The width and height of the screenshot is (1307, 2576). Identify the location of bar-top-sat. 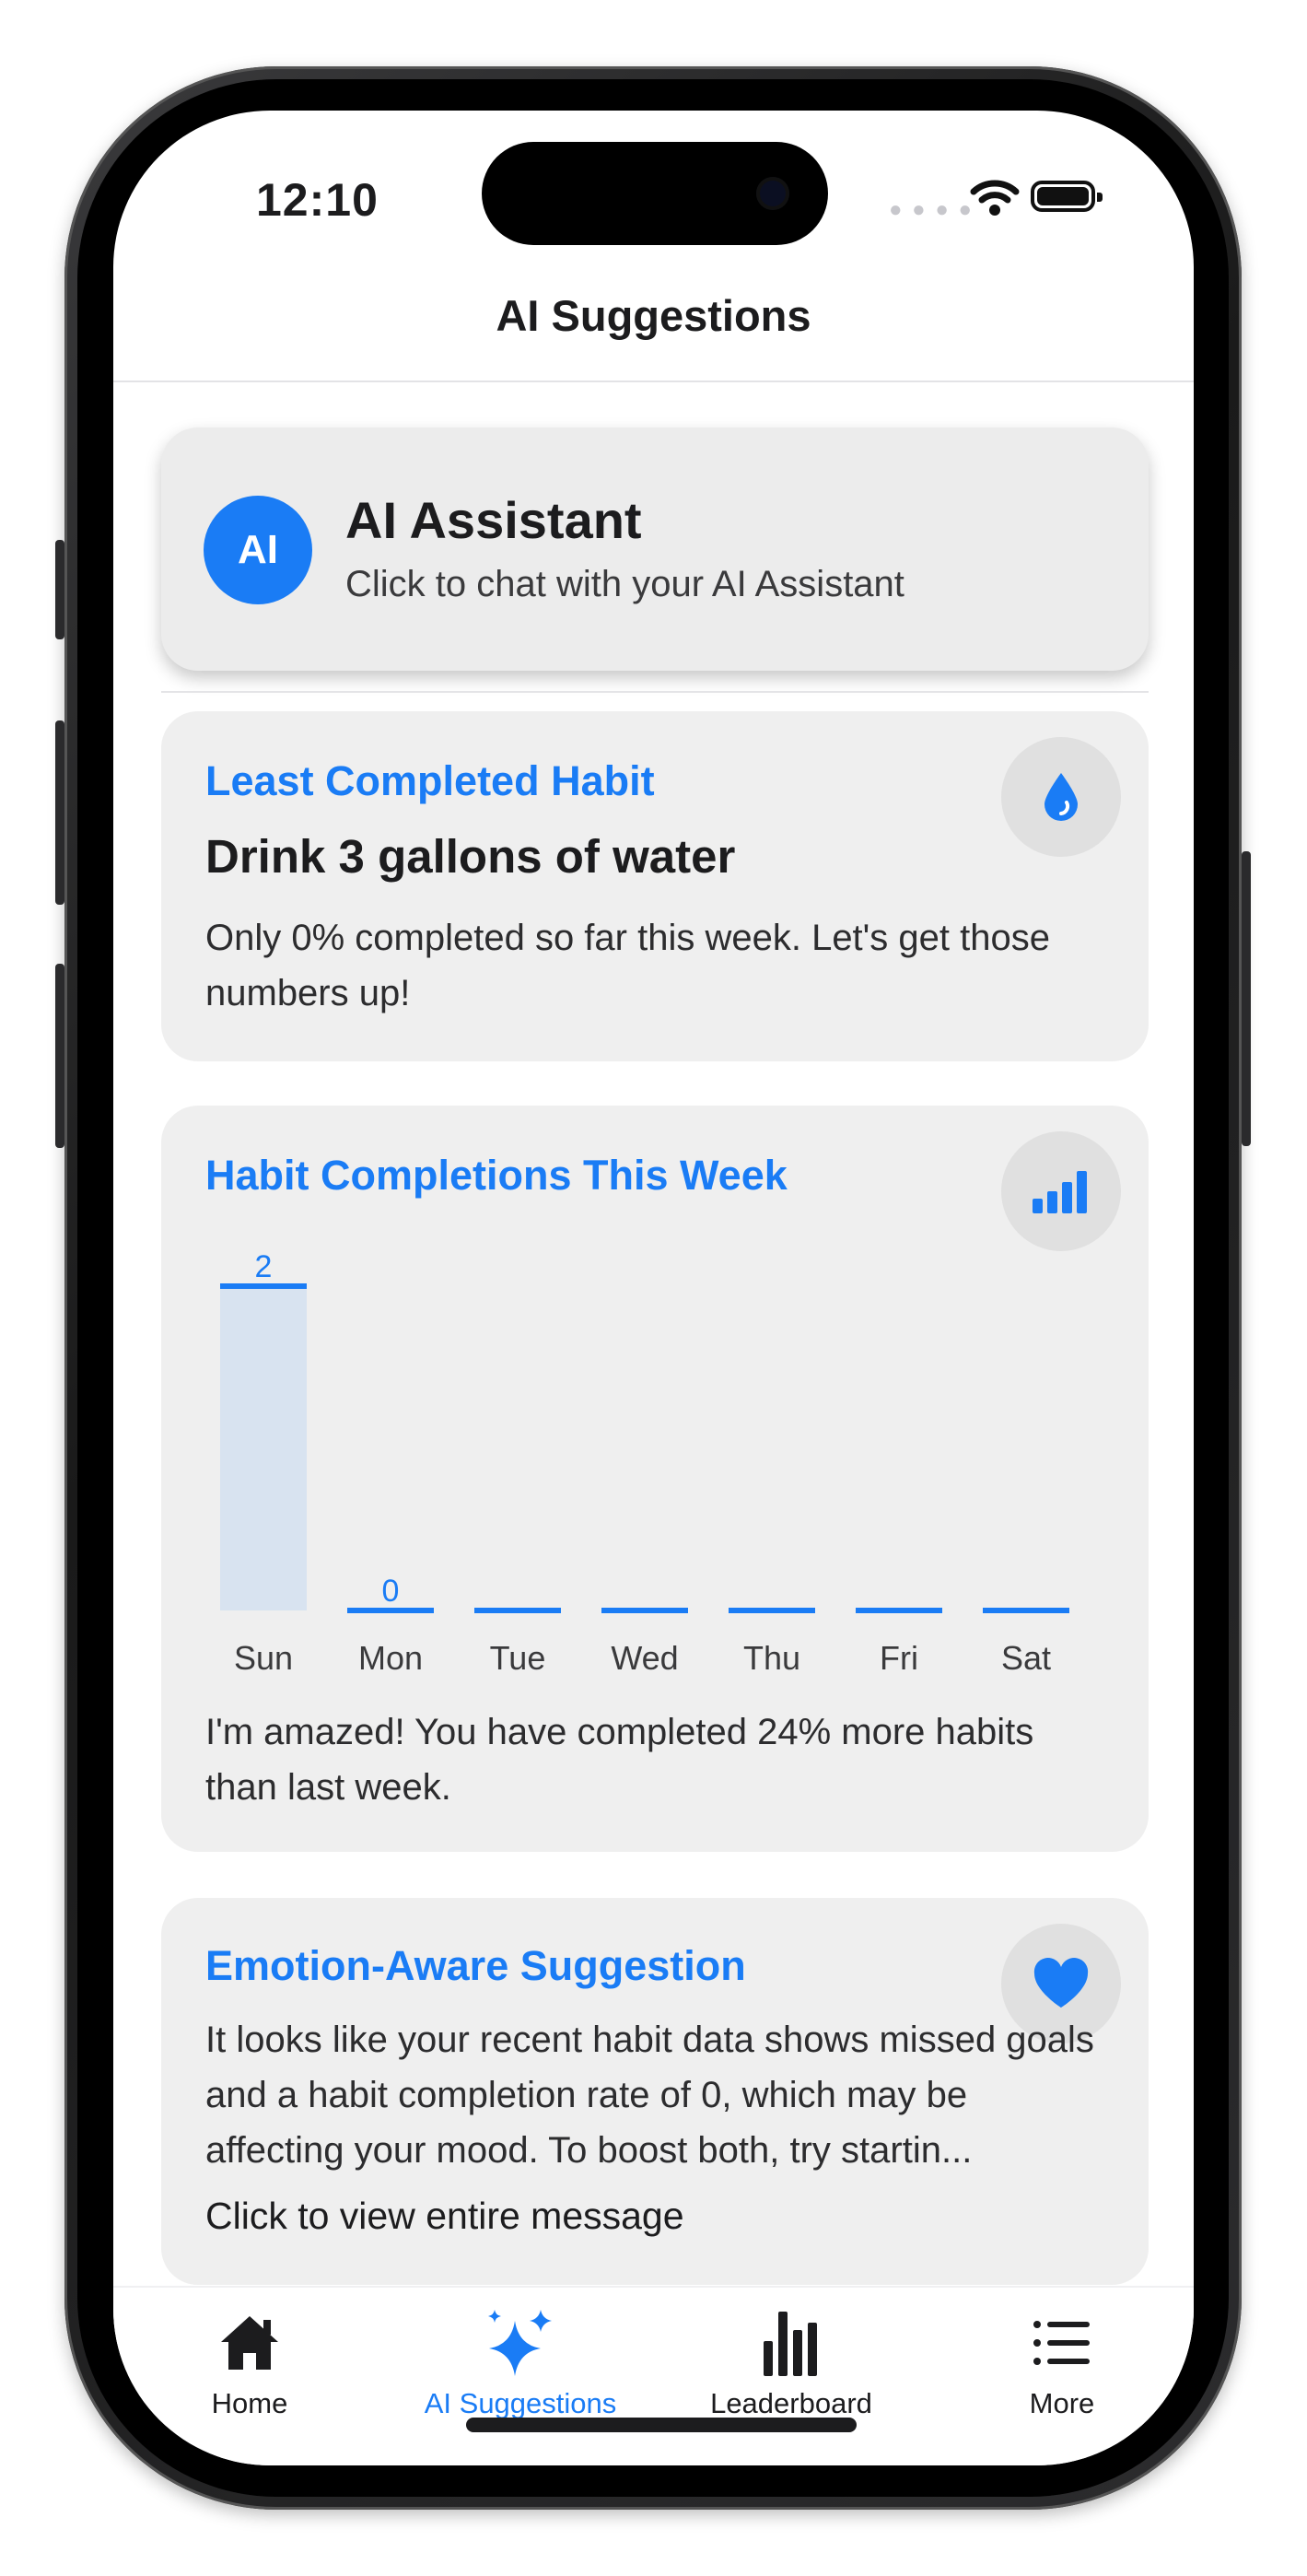
(1026, 1610).